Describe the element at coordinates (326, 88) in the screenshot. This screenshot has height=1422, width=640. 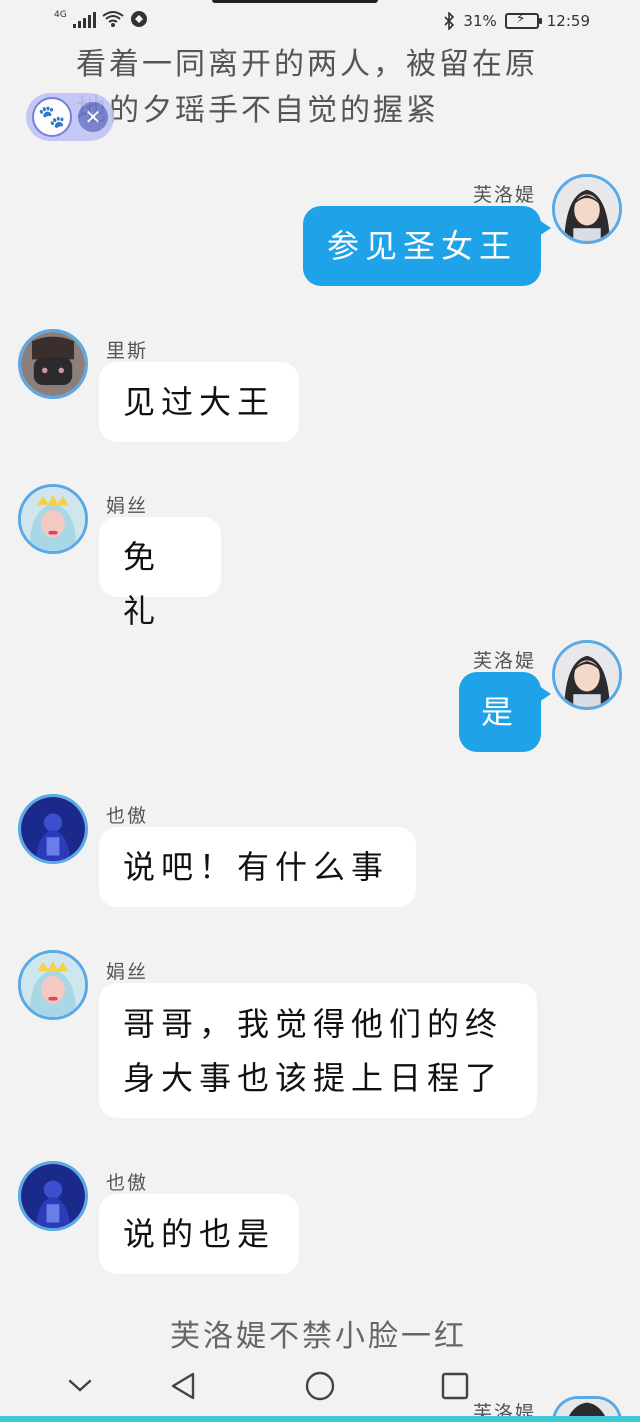
I see `narration-top: 看着一同离开的两人，被留在原 地的夕瑶手不自觉的握紧` at that location.